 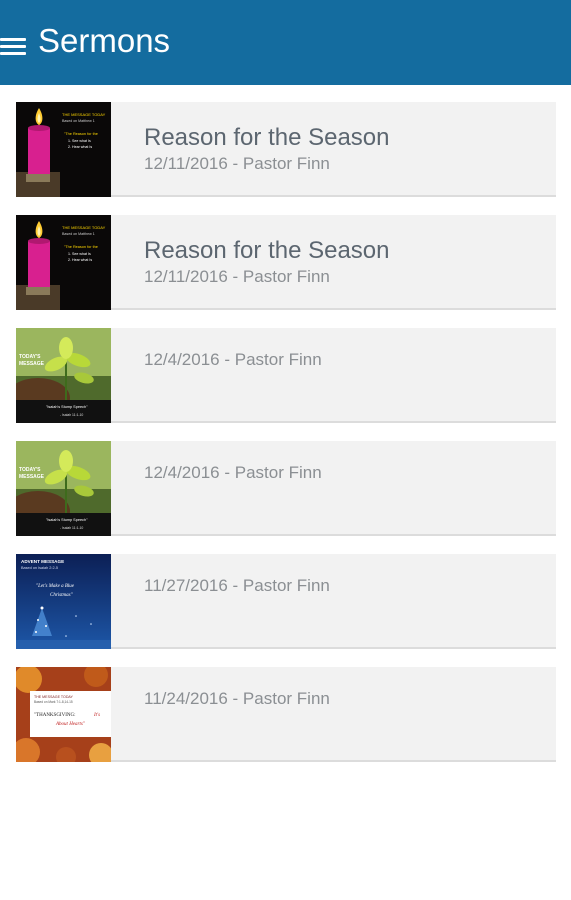 What do you see at coordinates (55, 586) in the screenshot?
I see `svg-text: "Let's Make a Blue` at bounding box center [55, 586].